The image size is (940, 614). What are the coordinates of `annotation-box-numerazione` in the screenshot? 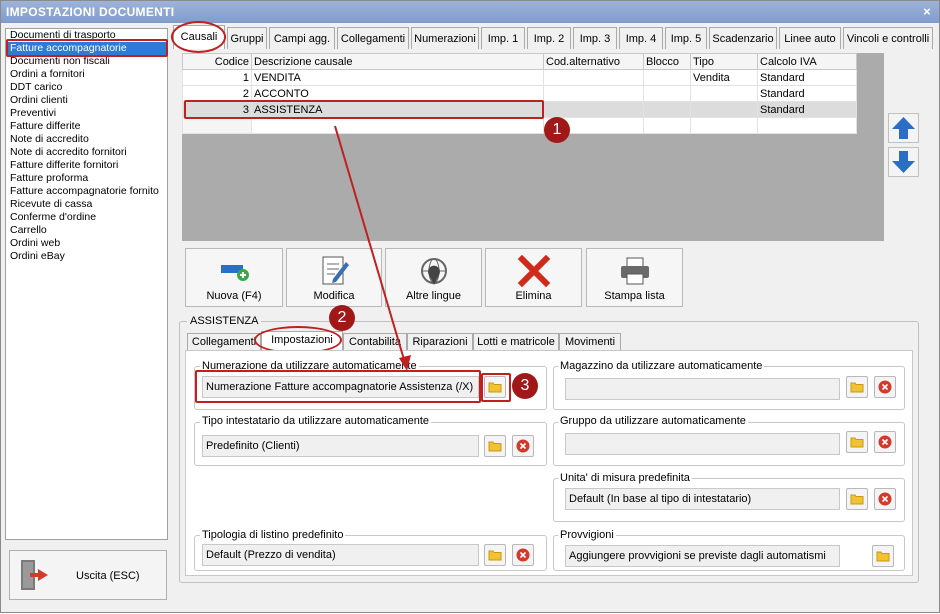 It's located at (338, 386).